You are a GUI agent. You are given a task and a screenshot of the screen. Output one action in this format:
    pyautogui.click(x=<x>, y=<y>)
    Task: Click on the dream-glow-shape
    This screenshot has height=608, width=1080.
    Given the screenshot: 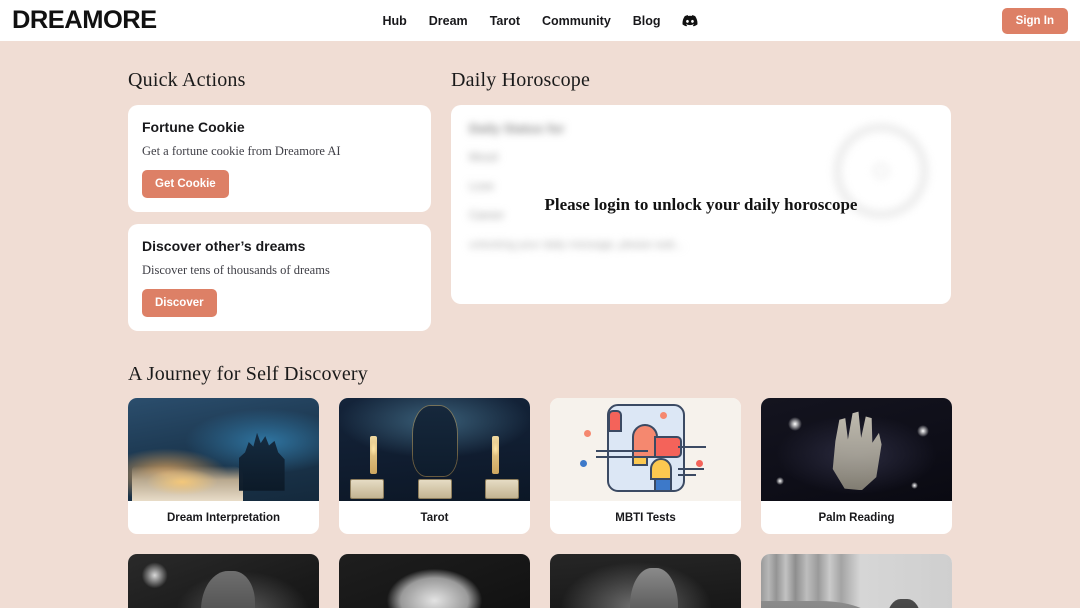 What is the action you would take?
    pyautogui.click(x=182, y=481)
    